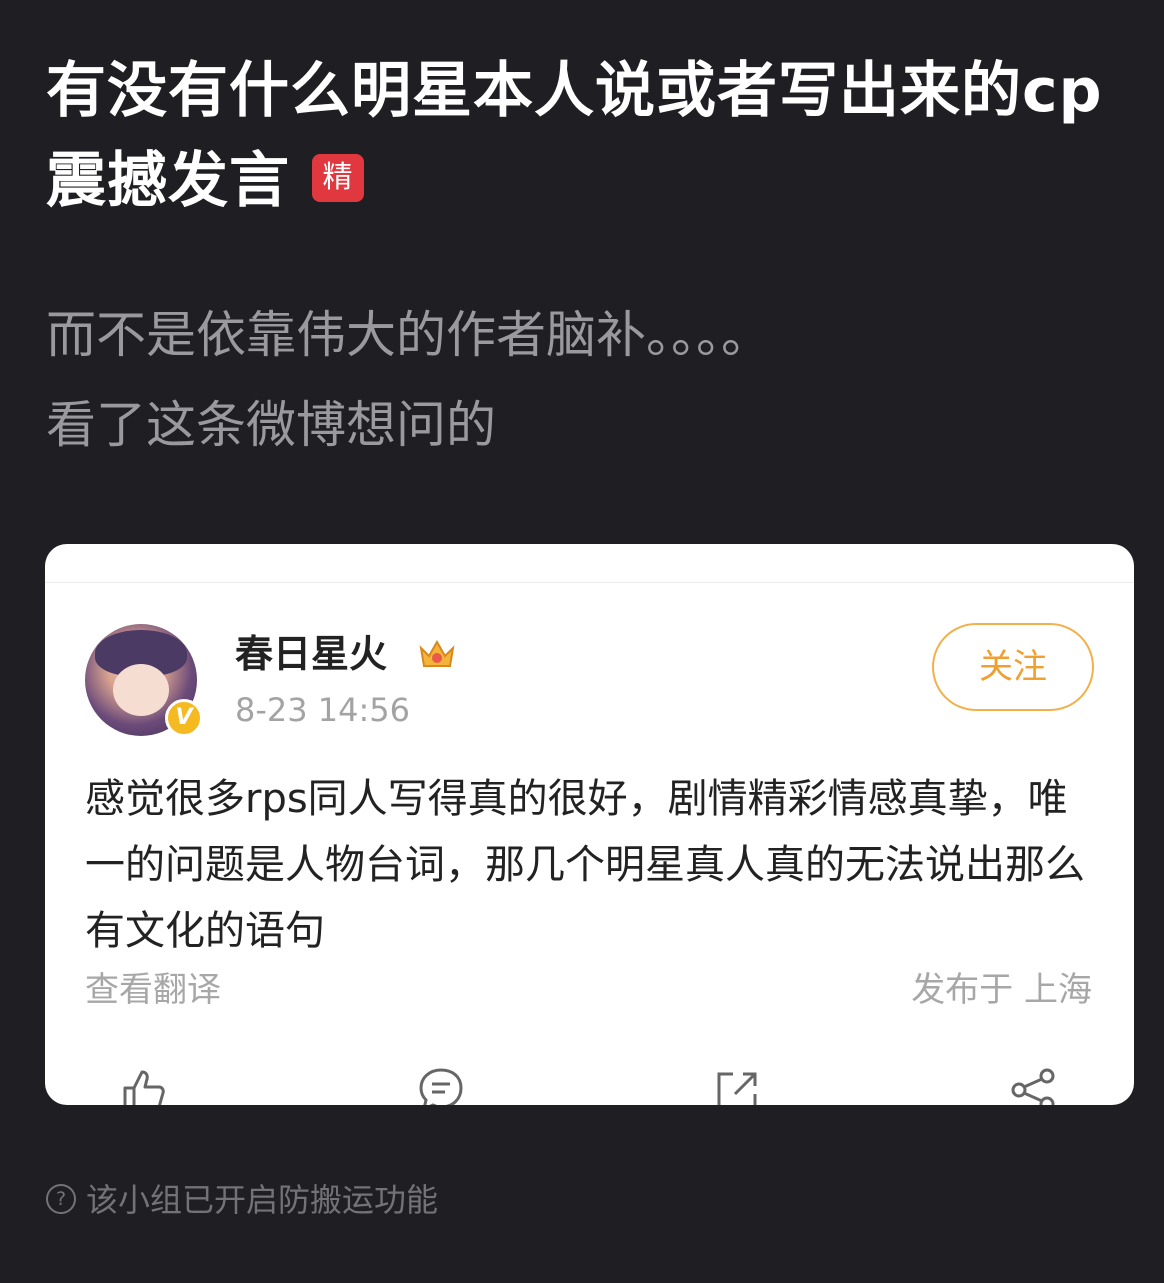 This screenshot has width=1164, height=1283. I want to click on post-body-line: 看了这条微博想问的, so click(271, 425).